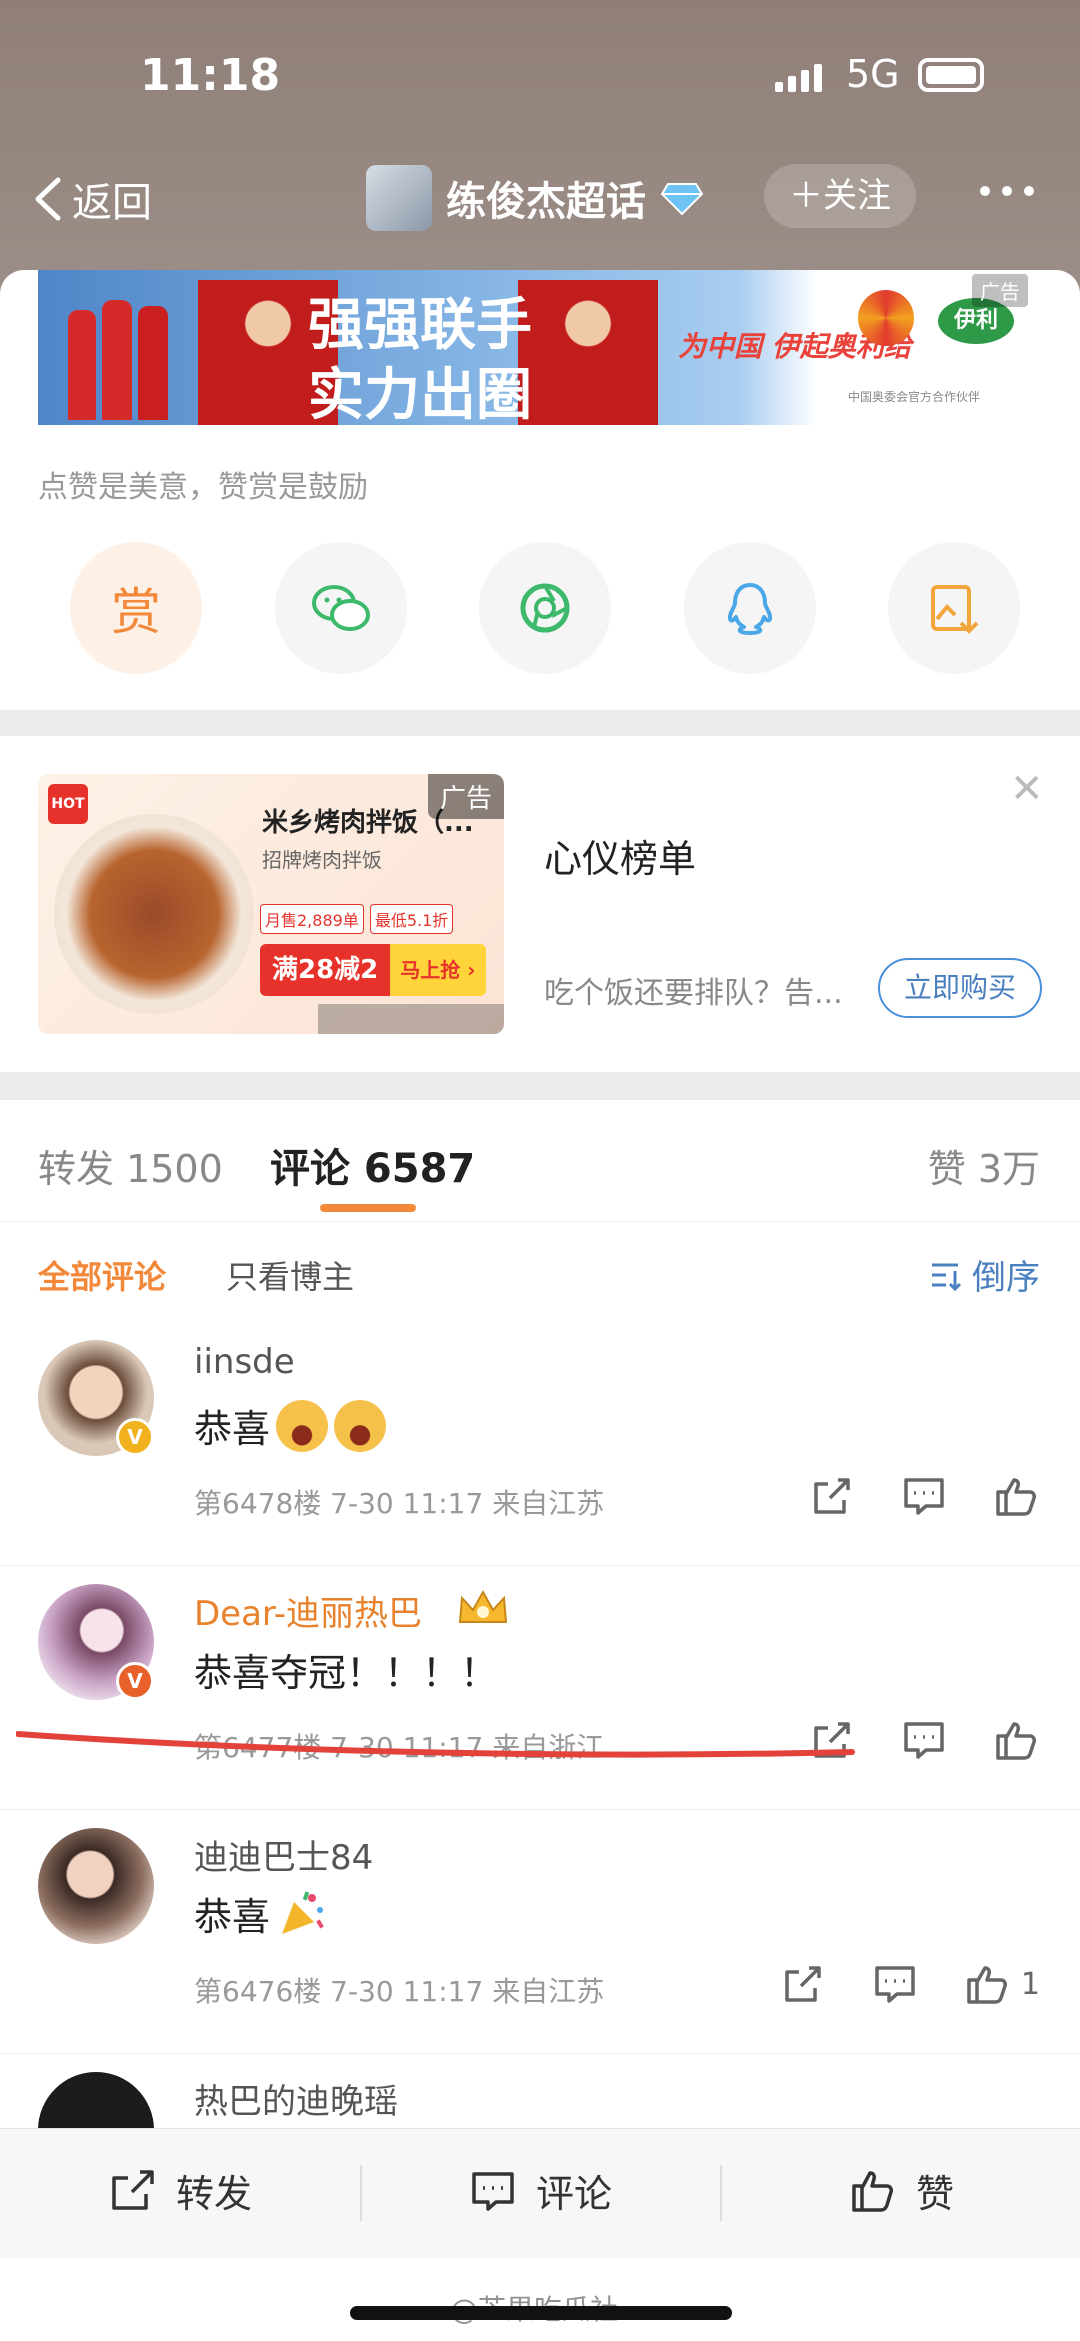 The width and height of the screenshot is (1080, 2341). Describe the element at coordinates (68, 804) in the screenshot. I see `hot-badge: HOT` at that location.